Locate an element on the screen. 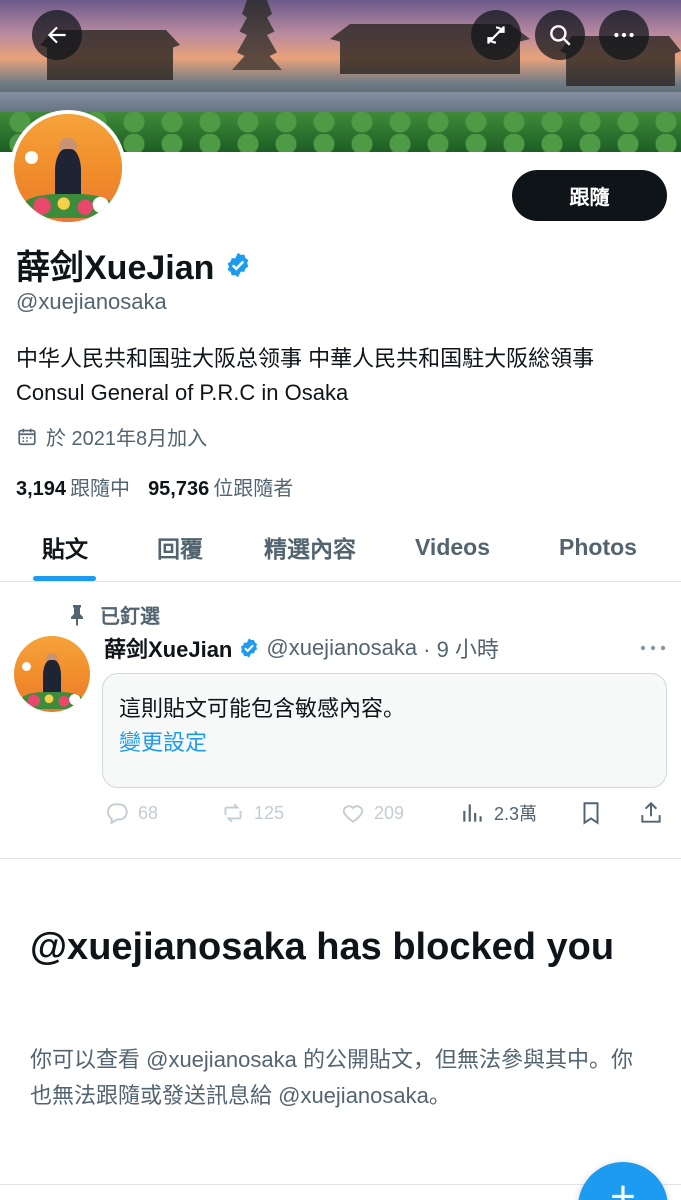 Image resolution: width=681 pixels, height=1200 pixels. reply-button: 68 is located at coordinates (131, 813).